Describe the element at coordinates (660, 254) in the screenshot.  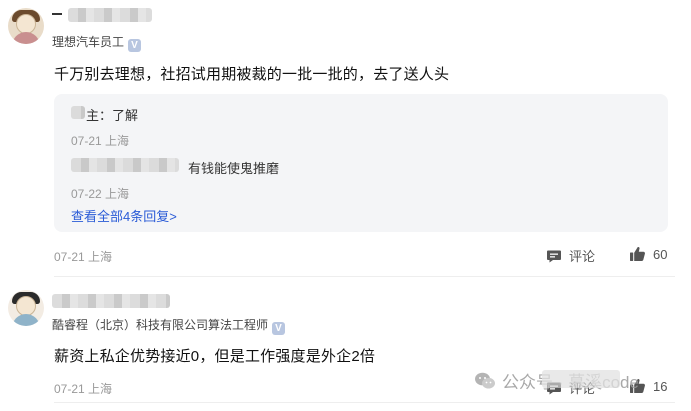
I see `like-count: 60` at that location.